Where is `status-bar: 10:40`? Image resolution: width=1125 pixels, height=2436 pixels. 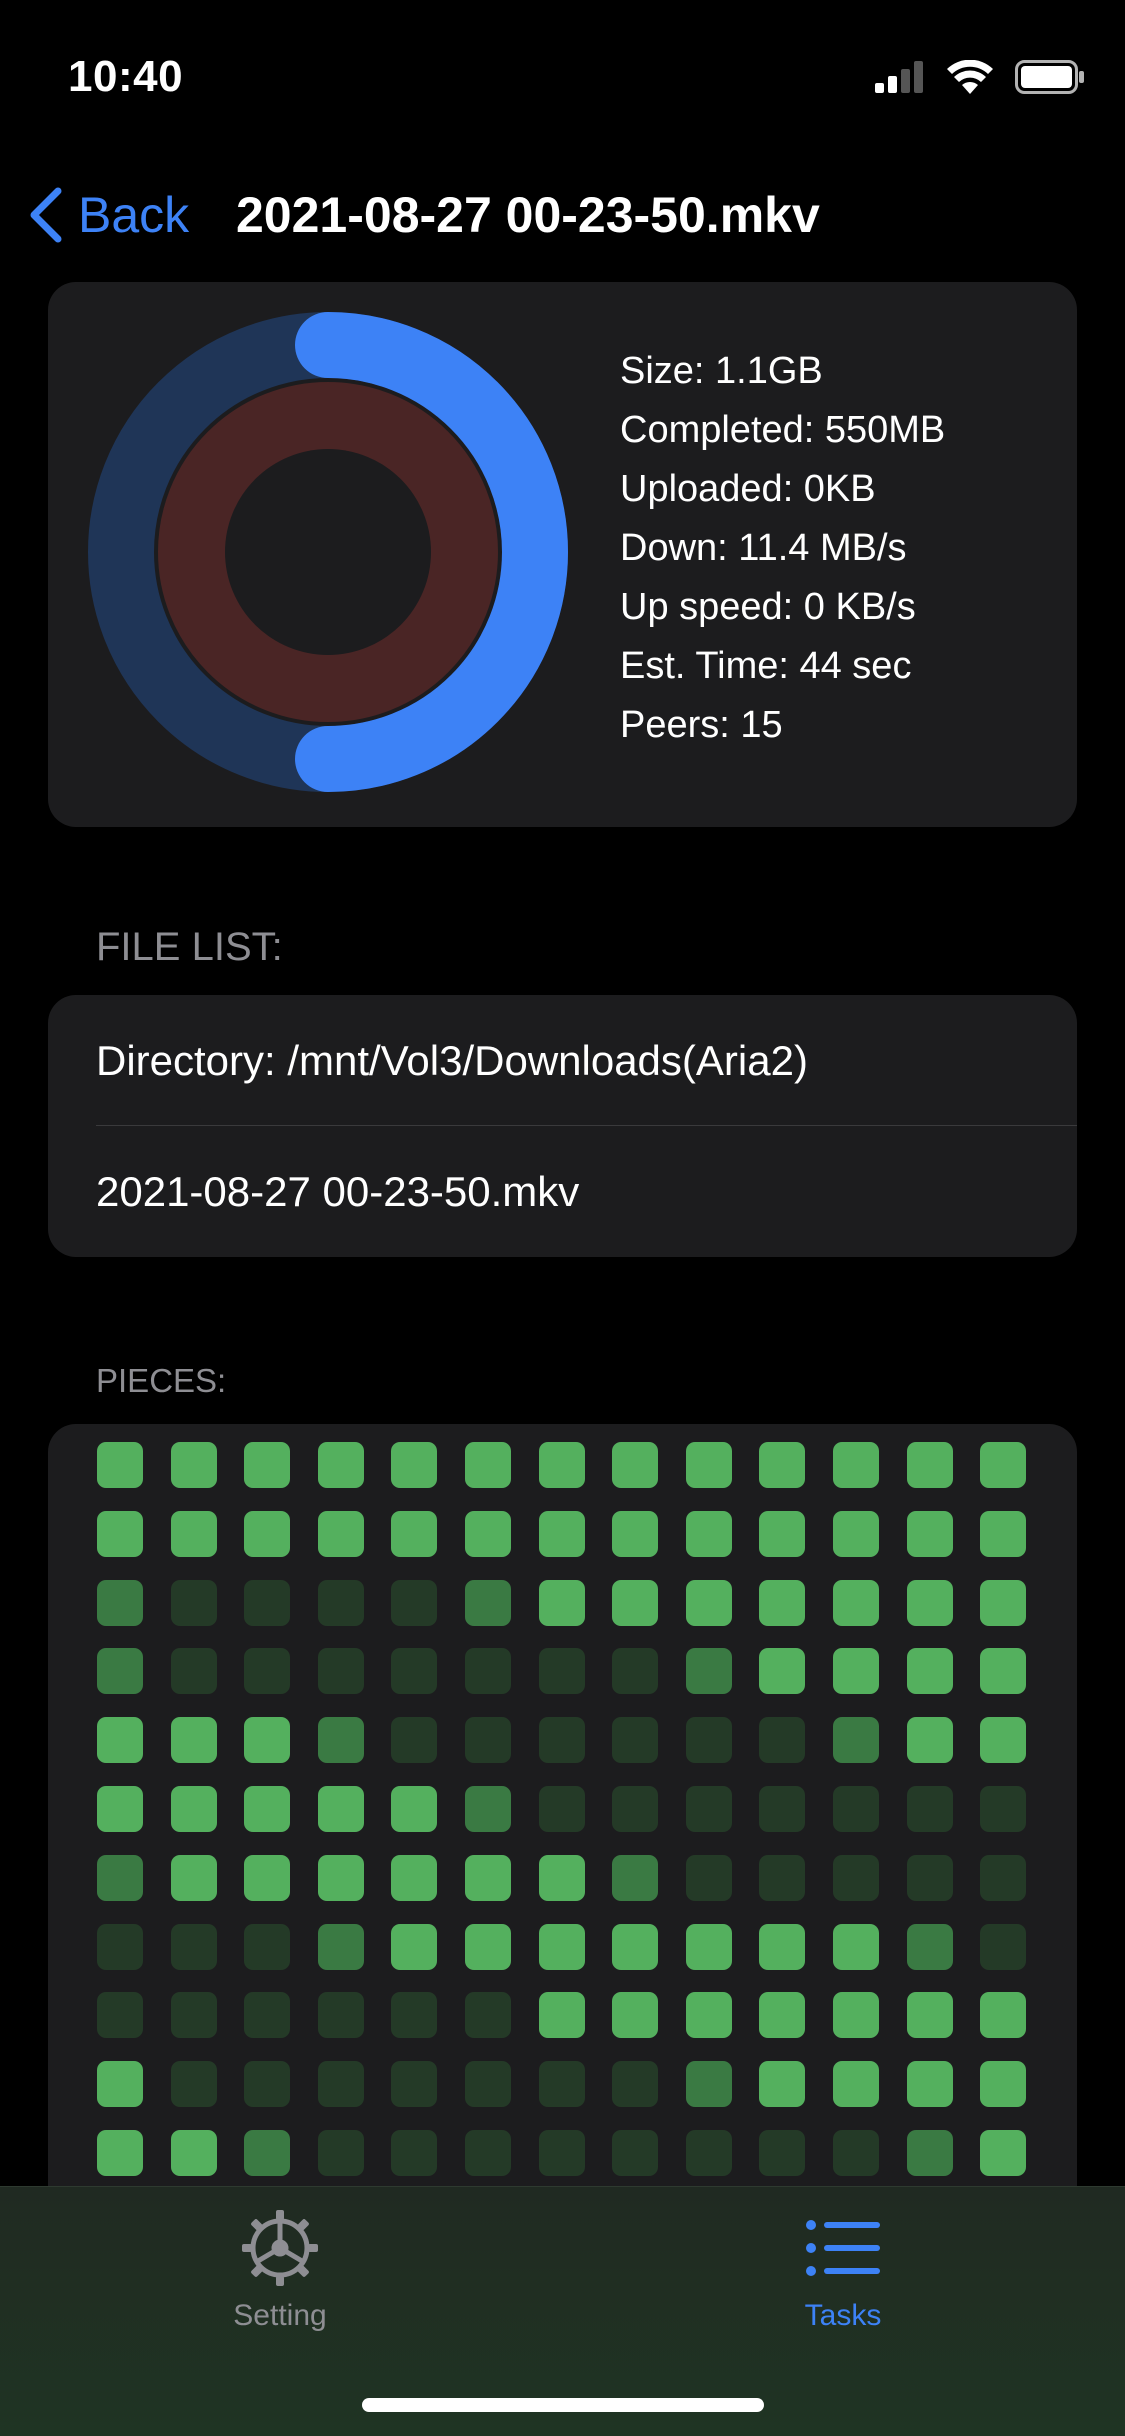
status-bar: 10:40 is located at coordinates (562, 70).